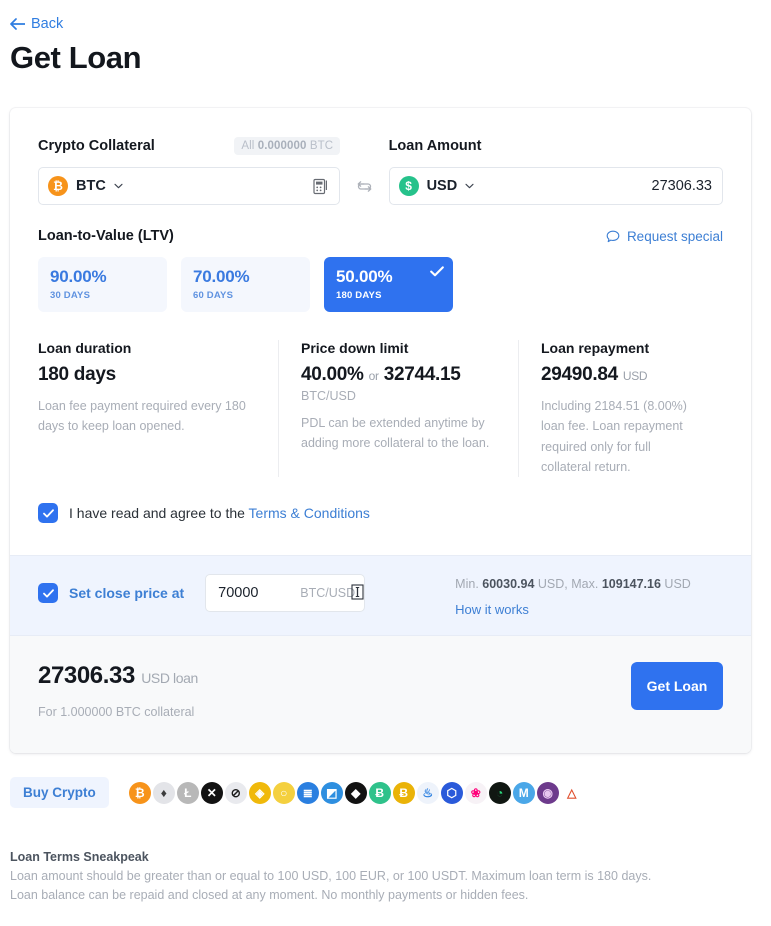 The width and height of the screenshot is (771, 926). I want to click on usd-coin-icon: $, so click(408, 186).